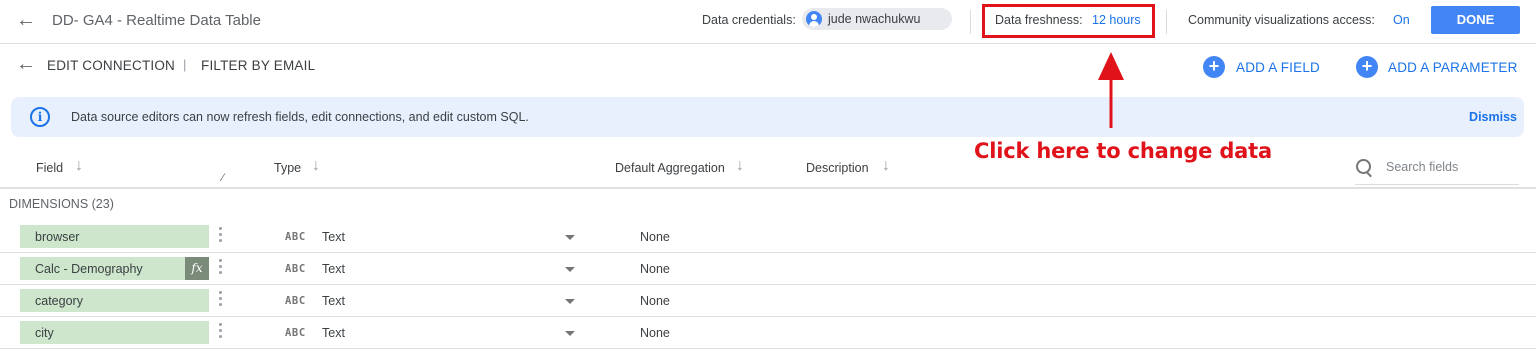 The image size is (1536, 351). I want to click on field-name-pill: browser, so click(114, 236).